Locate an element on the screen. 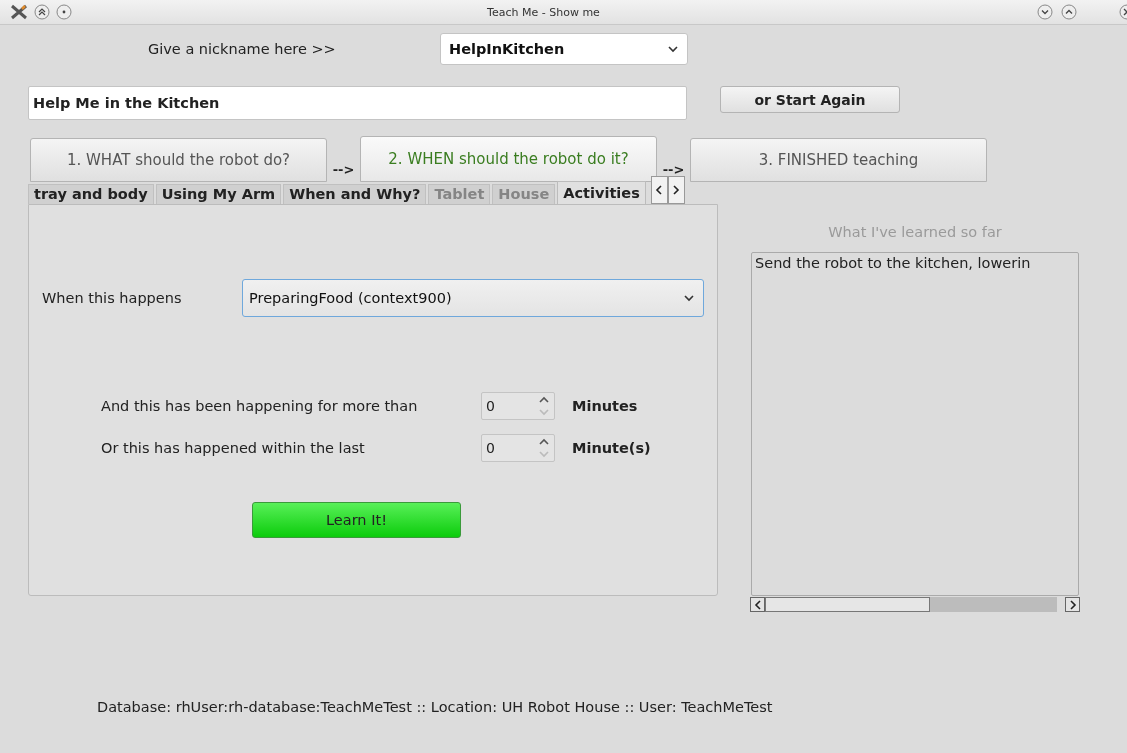  step-button: 1. WHAT should the robot do? is located at coordinates (178, 160).